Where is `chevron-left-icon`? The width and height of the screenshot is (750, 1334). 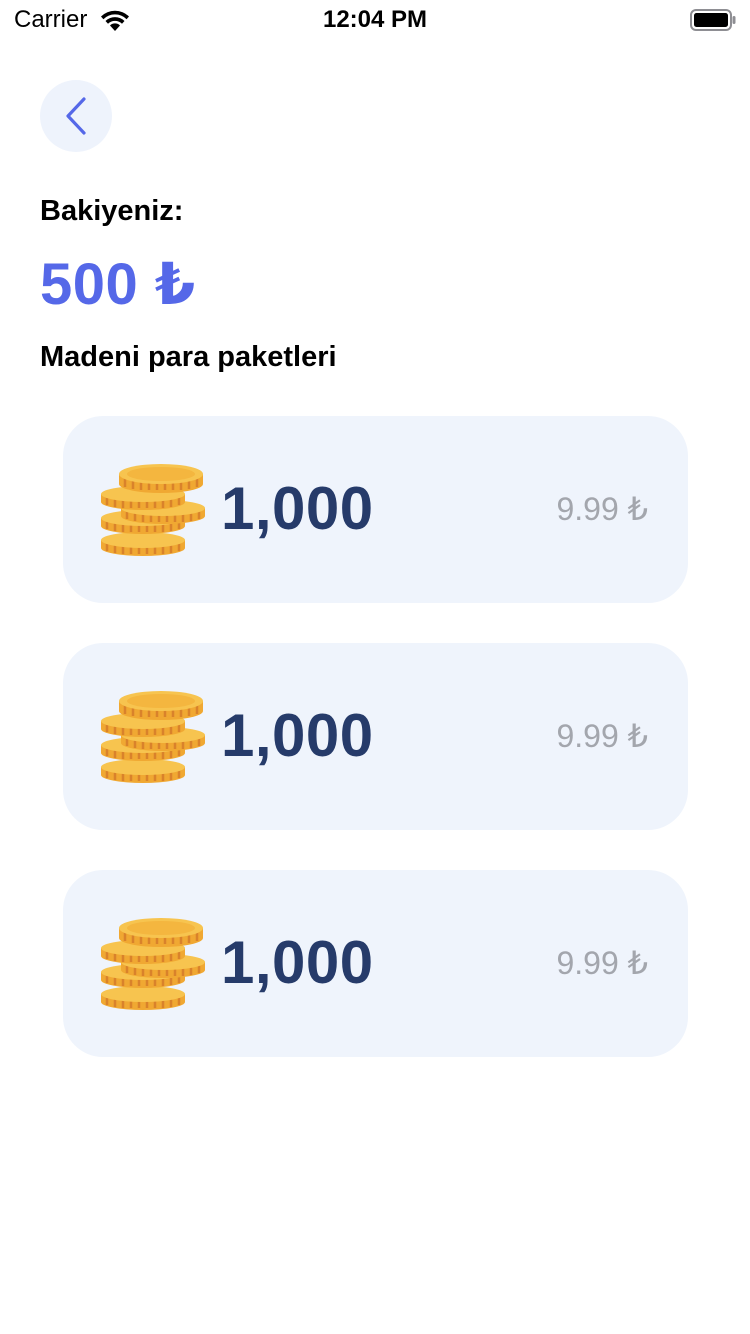
chevron-left-icon is located at coordinates (76, 116).